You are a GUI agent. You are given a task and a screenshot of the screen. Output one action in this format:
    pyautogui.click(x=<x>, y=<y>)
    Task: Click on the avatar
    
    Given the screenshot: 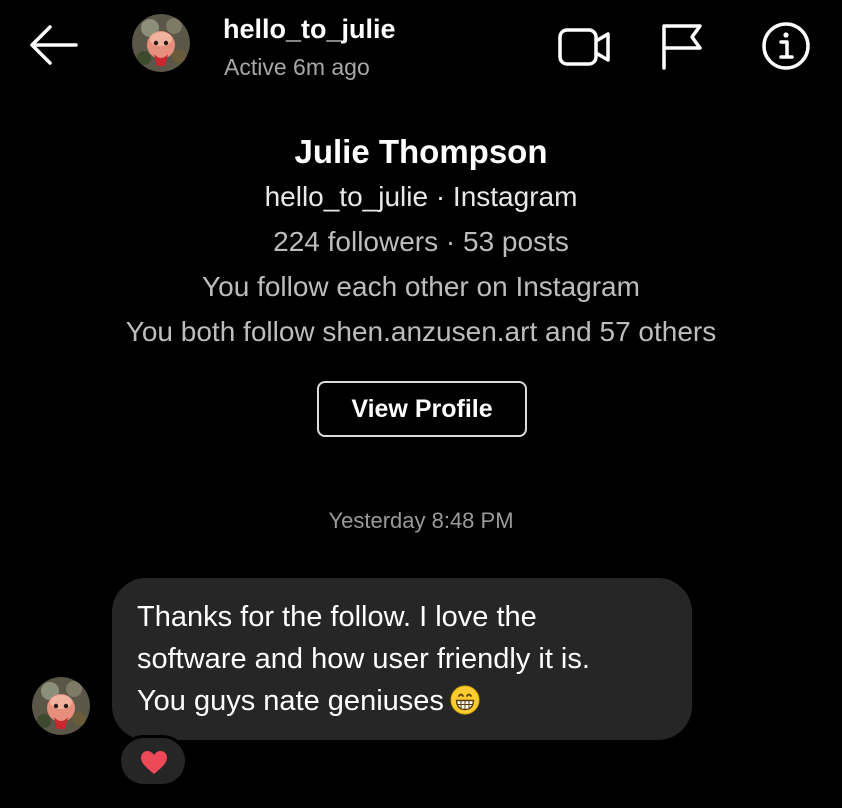 What is the action you would take?
    pyautogui.click(x=161, y=43)
    